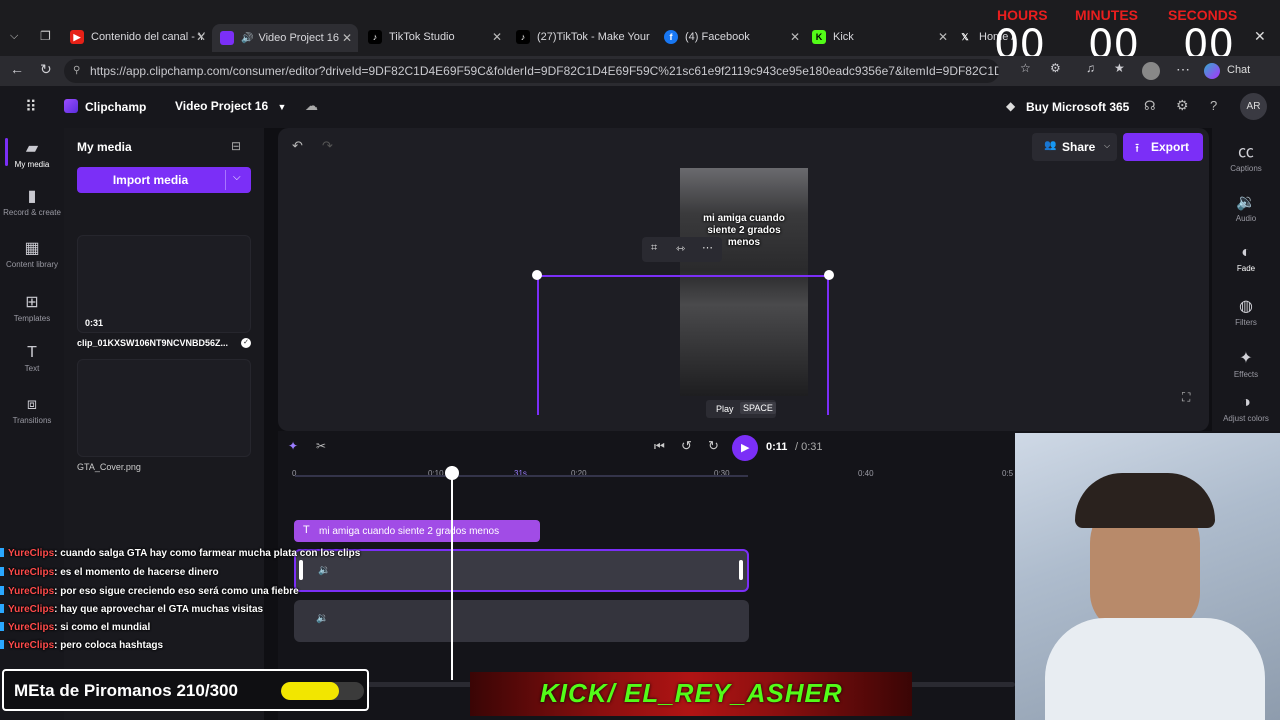 The height and width of the screenshot is (720, 1280). Describe the element at coordinates (17, 69) in the screenshot. I see `back-icon: ←` at that location.